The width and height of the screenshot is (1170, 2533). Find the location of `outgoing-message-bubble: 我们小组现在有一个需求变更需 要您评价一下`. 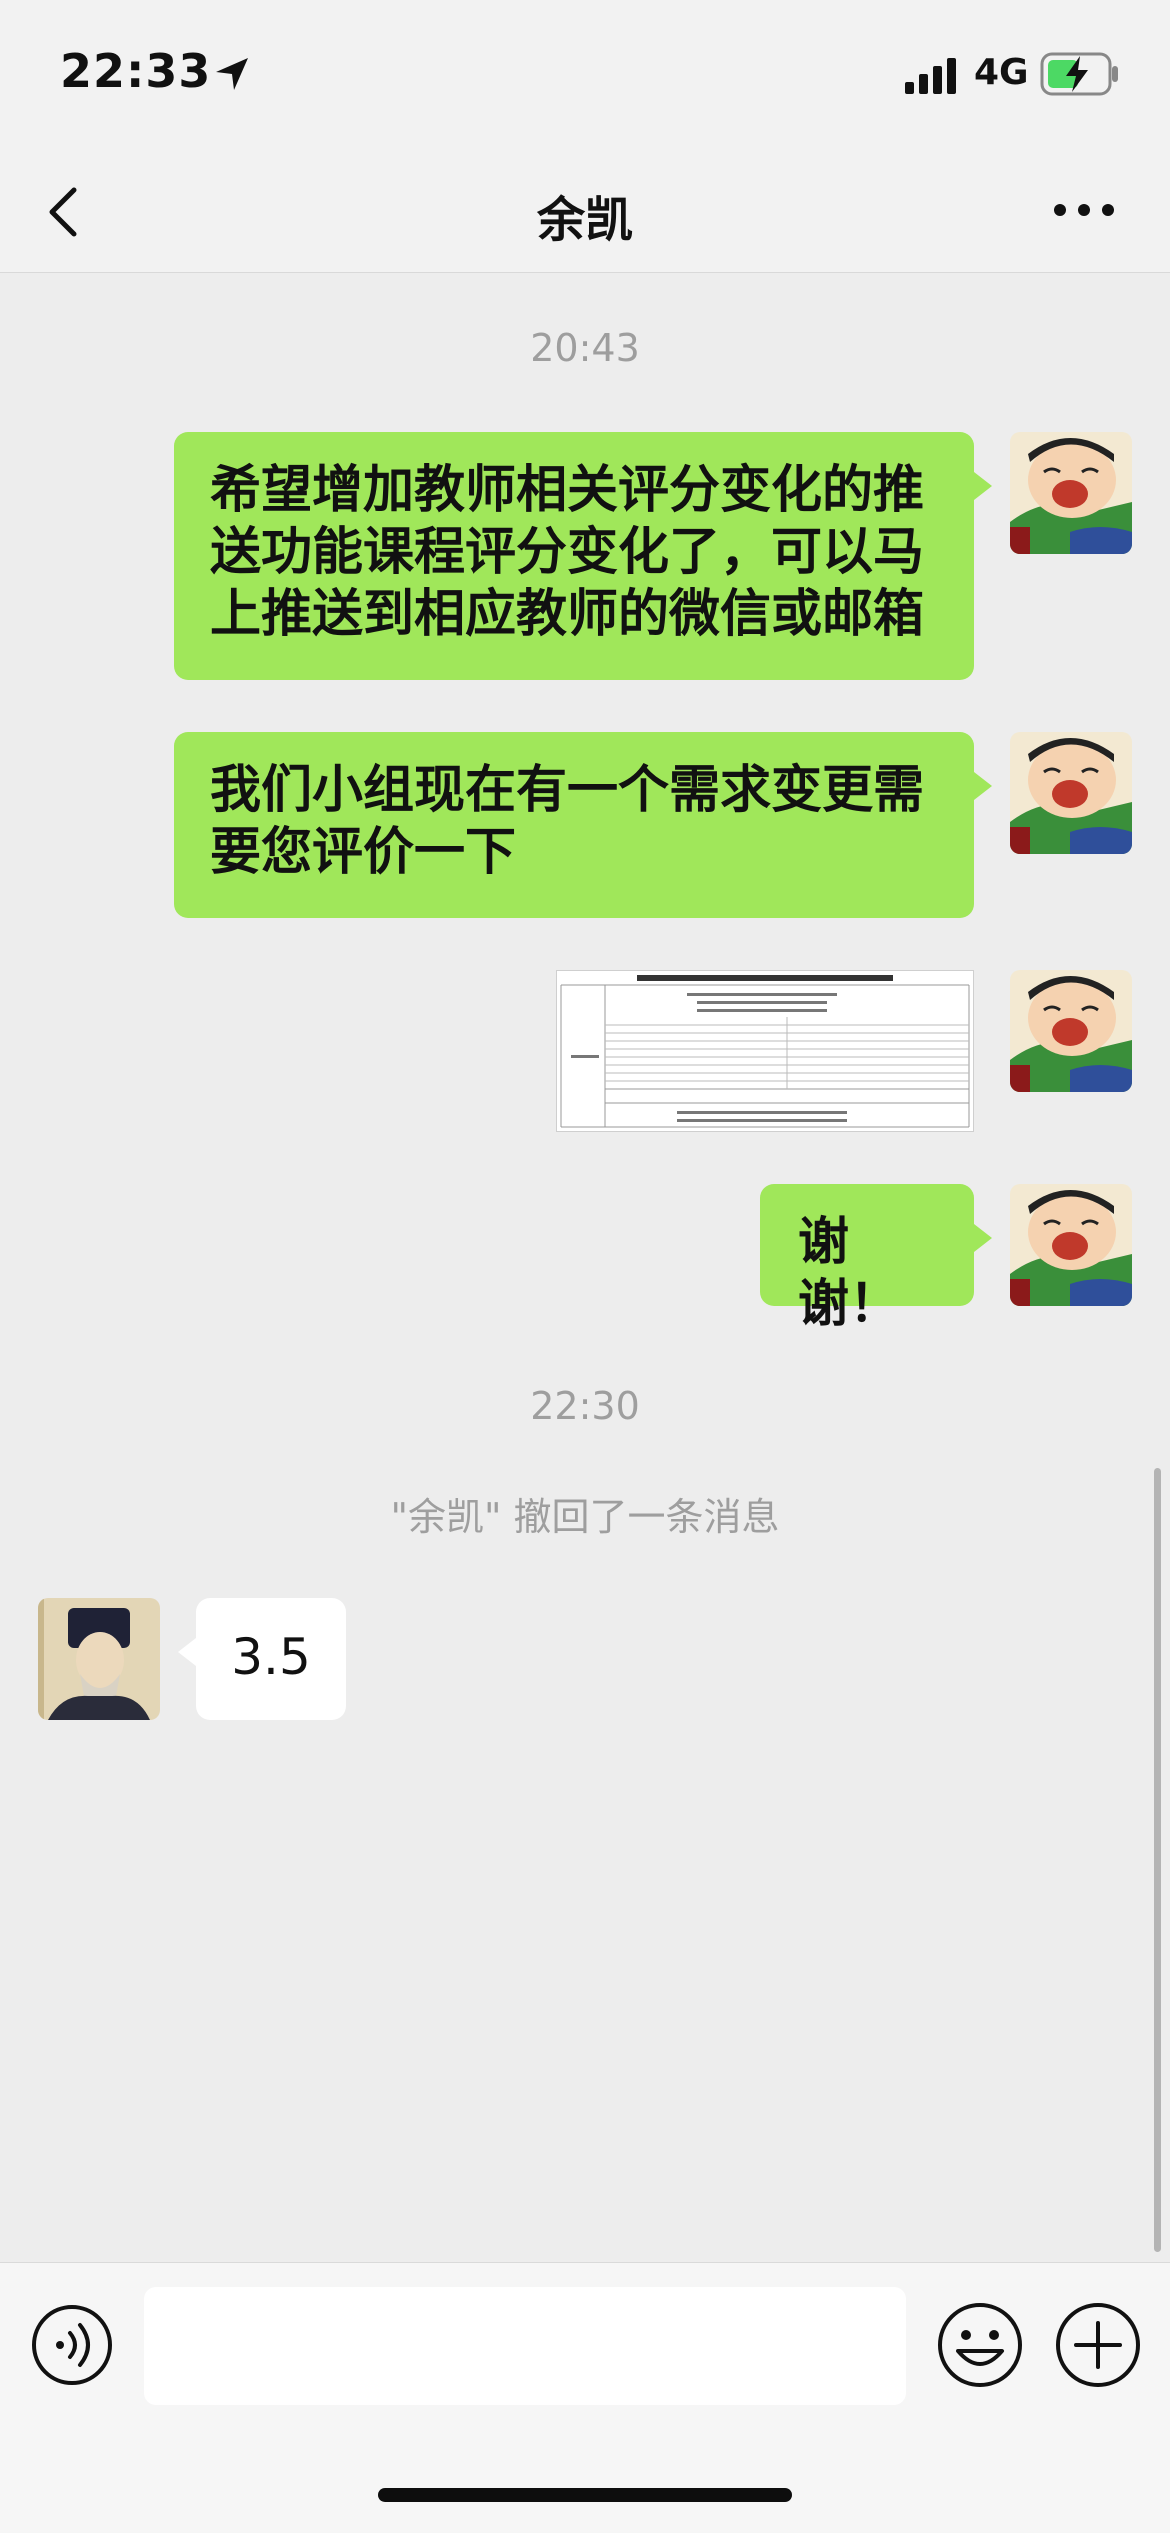

outgoing-message-bubble: 我们小组现在有一个需求变更需 要您评价一下 is located at coordinates (583, 825).